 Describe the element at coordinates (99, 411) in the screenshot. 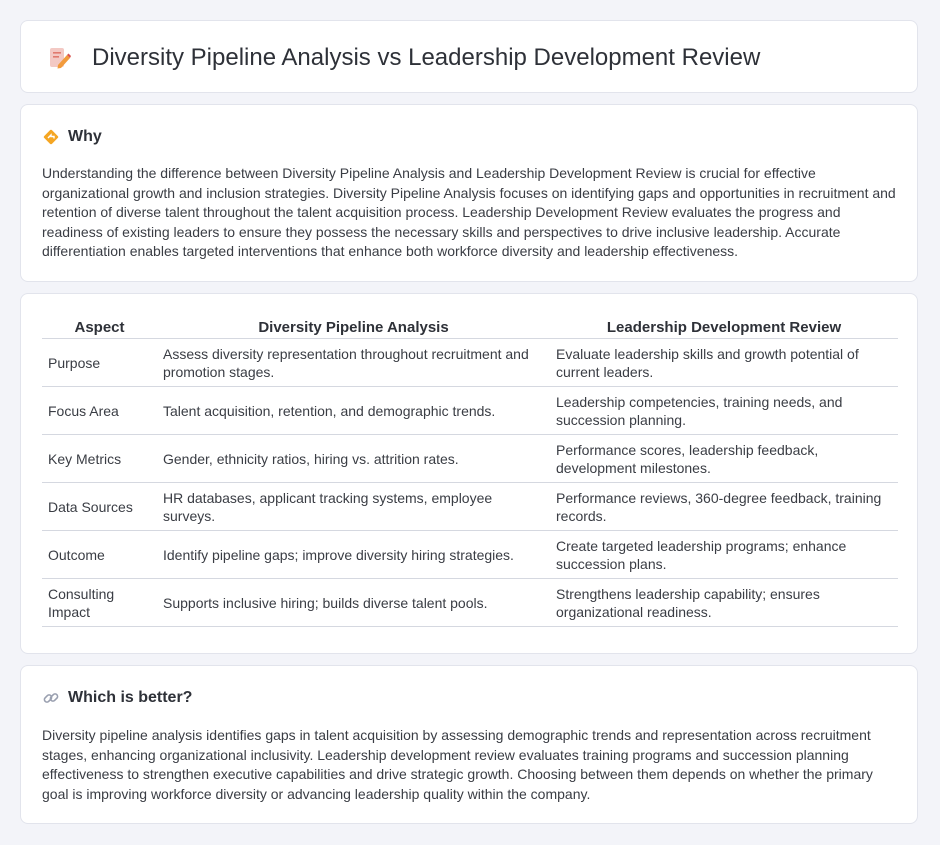

I see `cell-aspect: Focus Area` at that location.